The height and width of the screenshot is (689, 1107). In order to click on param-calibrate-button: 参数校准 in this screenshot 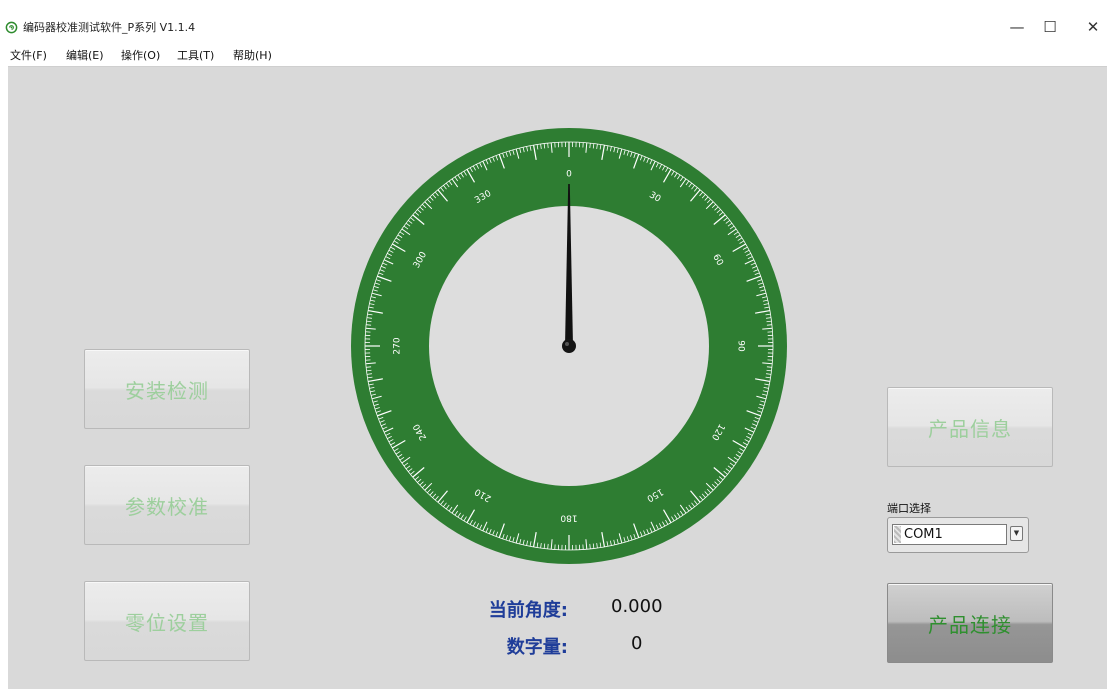, I will do `click(167, 505)`.